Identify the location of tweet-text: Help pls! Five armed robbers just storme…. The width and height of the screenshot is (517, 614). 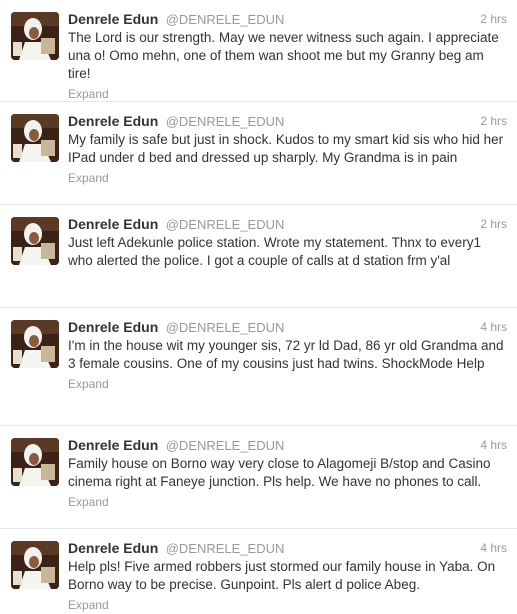
(282, 575).